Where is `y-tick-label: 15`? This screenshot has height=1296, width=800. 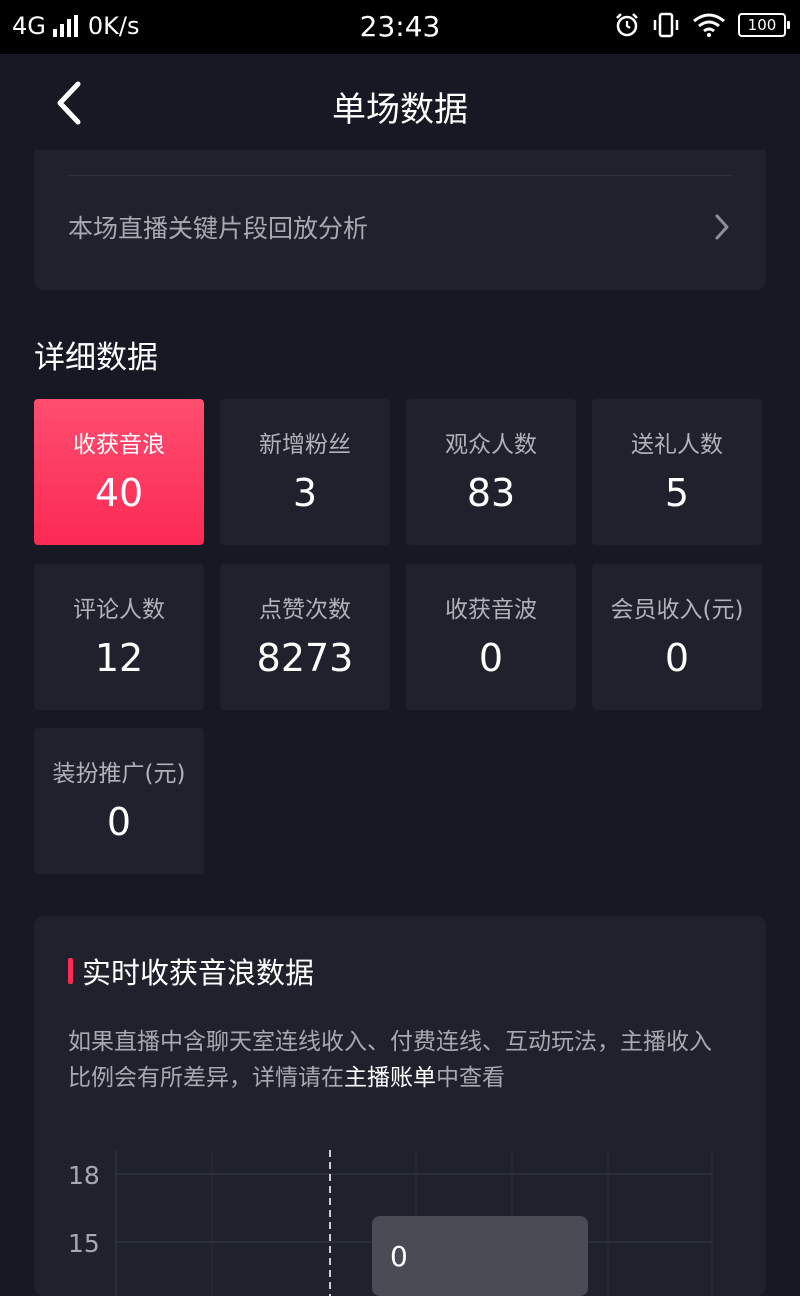 y-tick-label: 15 is located at coordinates (84, 1243).